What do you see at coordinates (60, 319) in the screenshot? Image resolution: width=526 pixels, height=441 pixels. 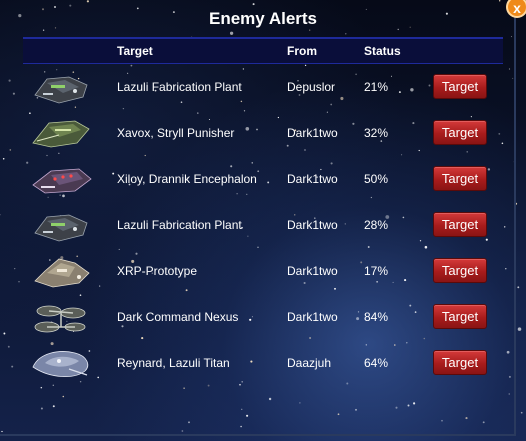 I see `nexus-ship-icon` at bounding box center [60, 319].